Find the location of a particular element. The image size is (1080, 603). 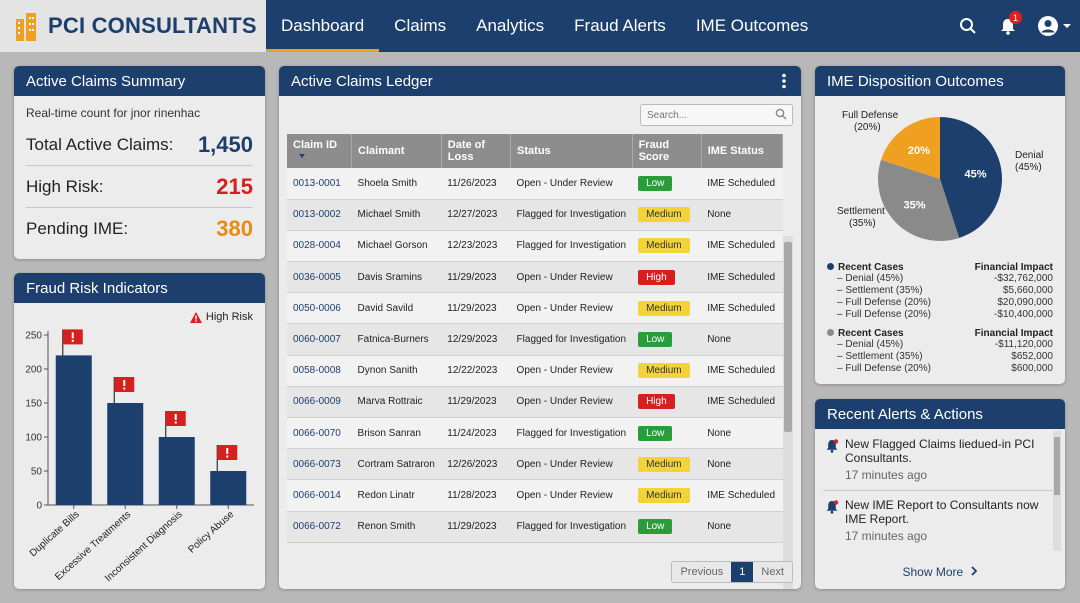

alert-divider is located at coordinates (938, 490).